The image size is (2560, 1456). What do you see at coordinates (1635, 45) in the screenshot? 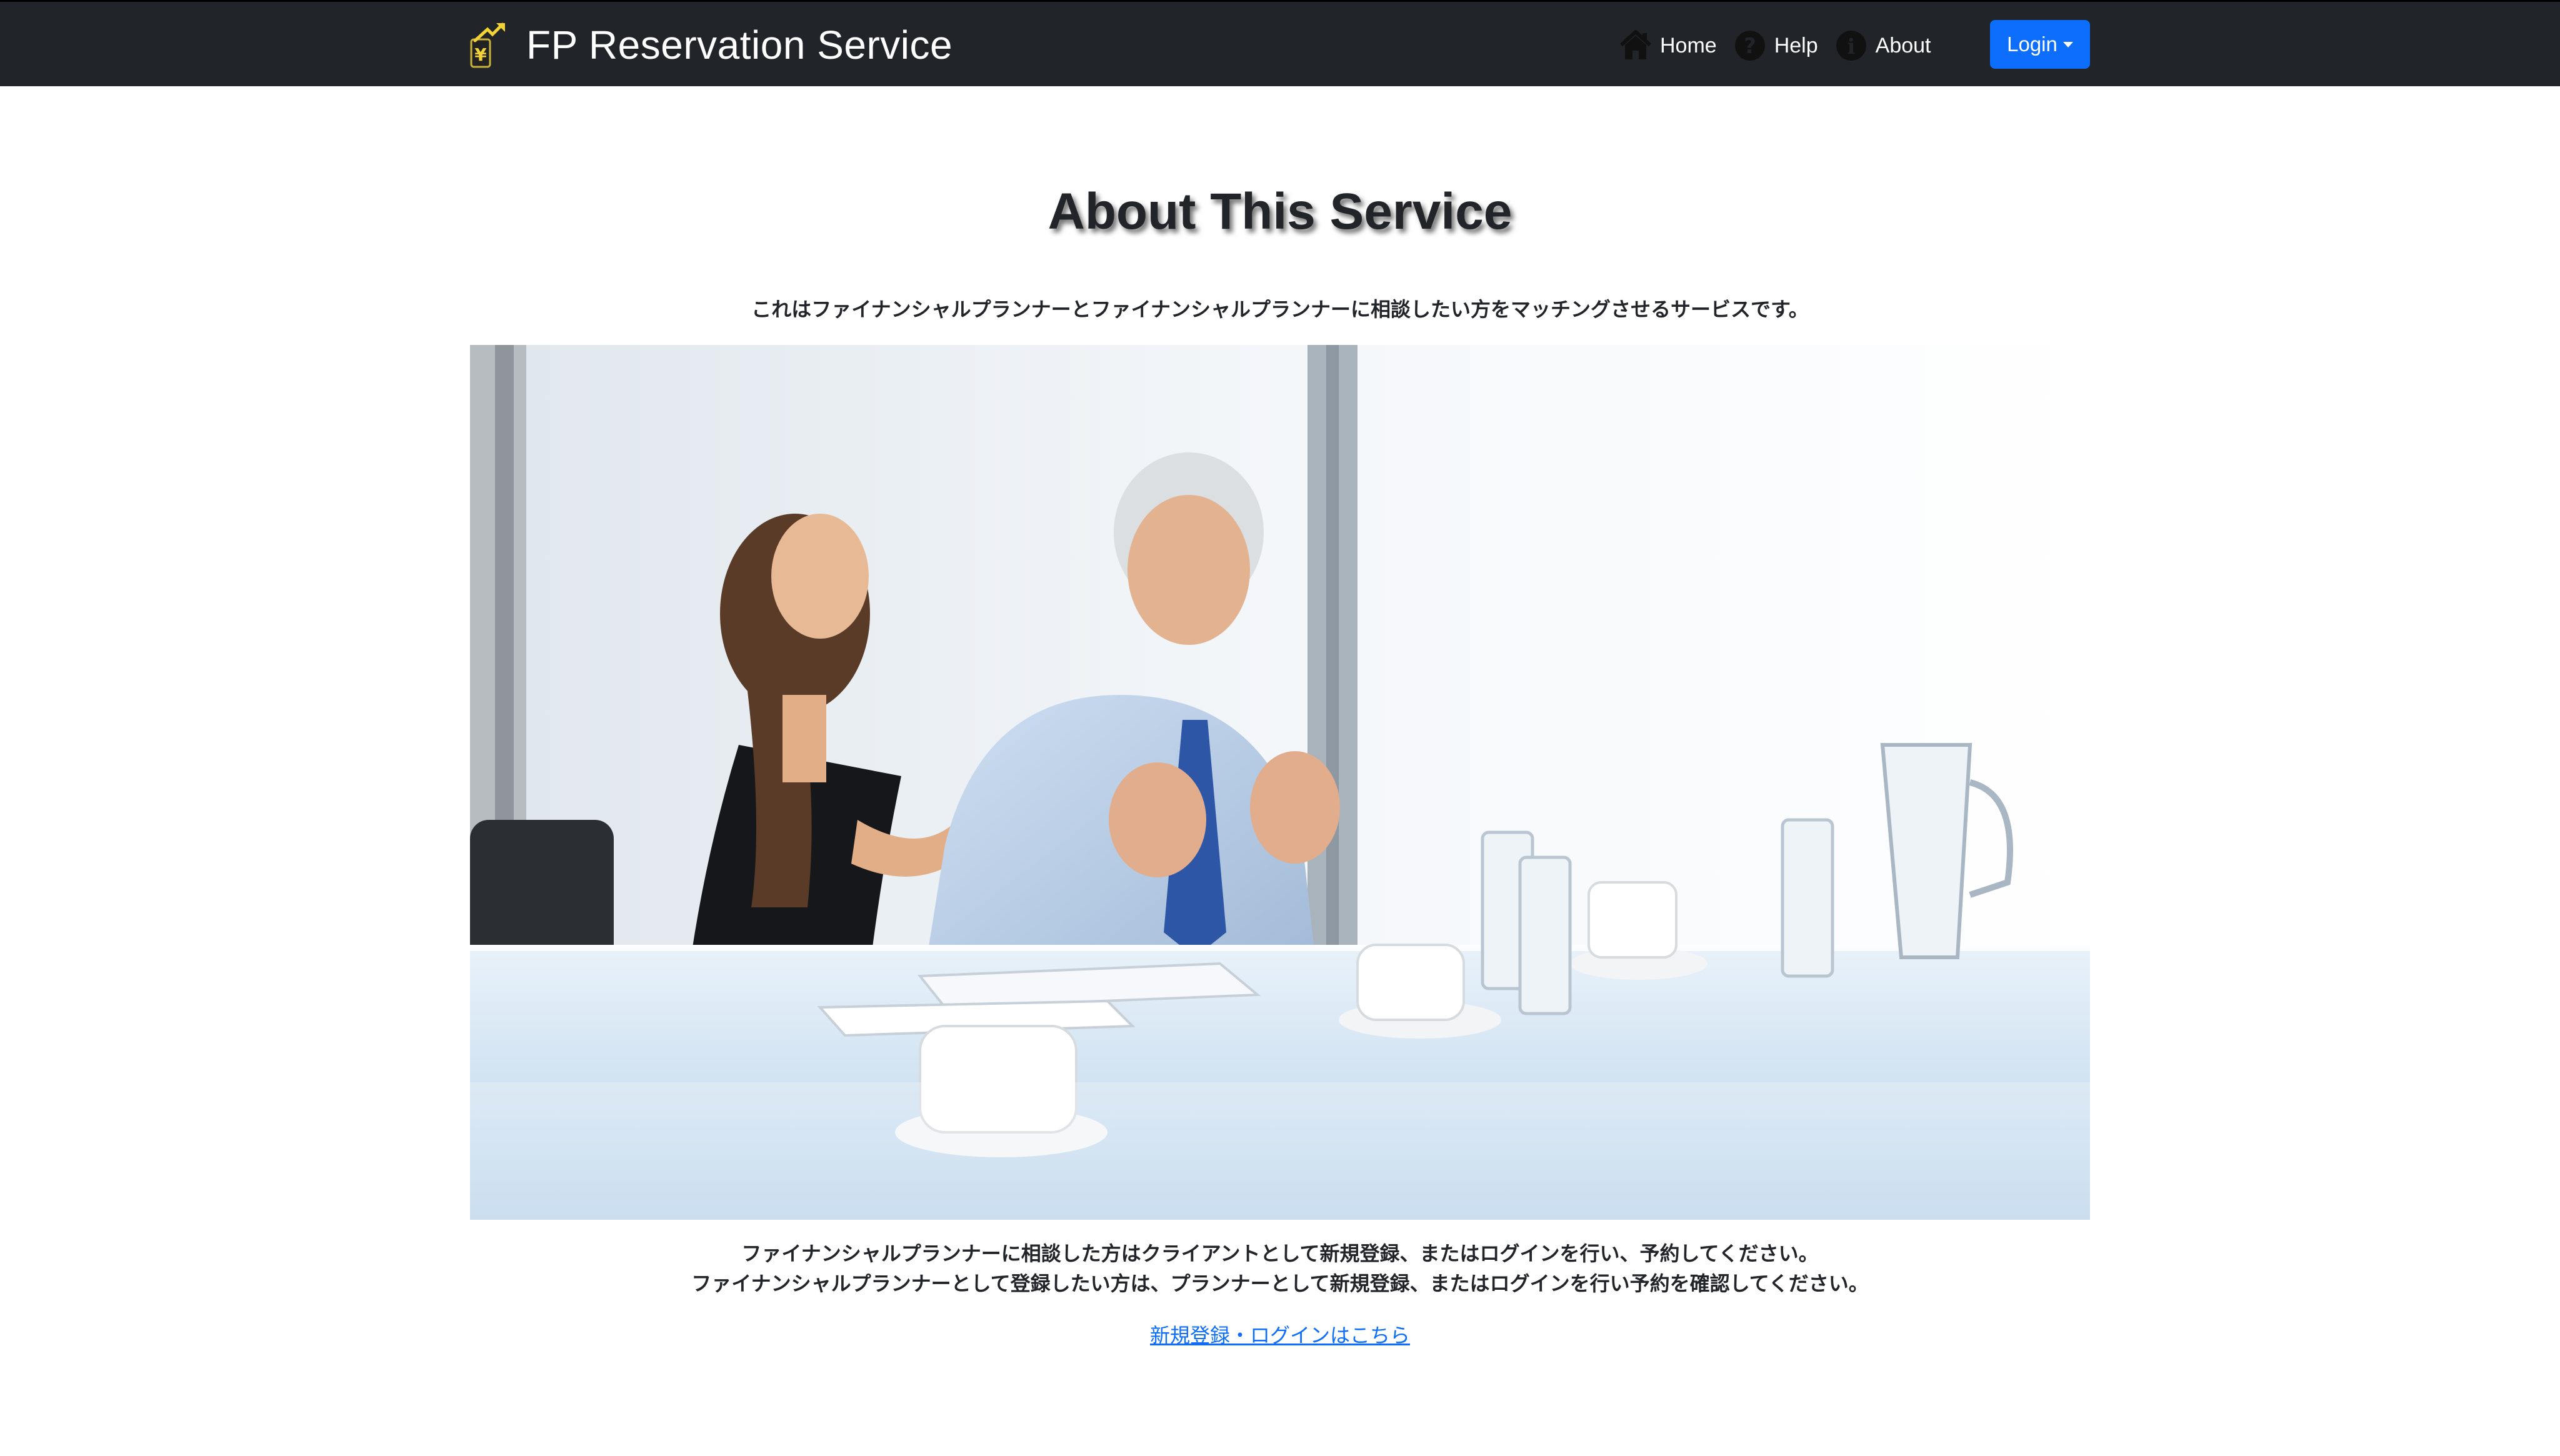
I see `home-icon` at bounding box center [1635, 45].